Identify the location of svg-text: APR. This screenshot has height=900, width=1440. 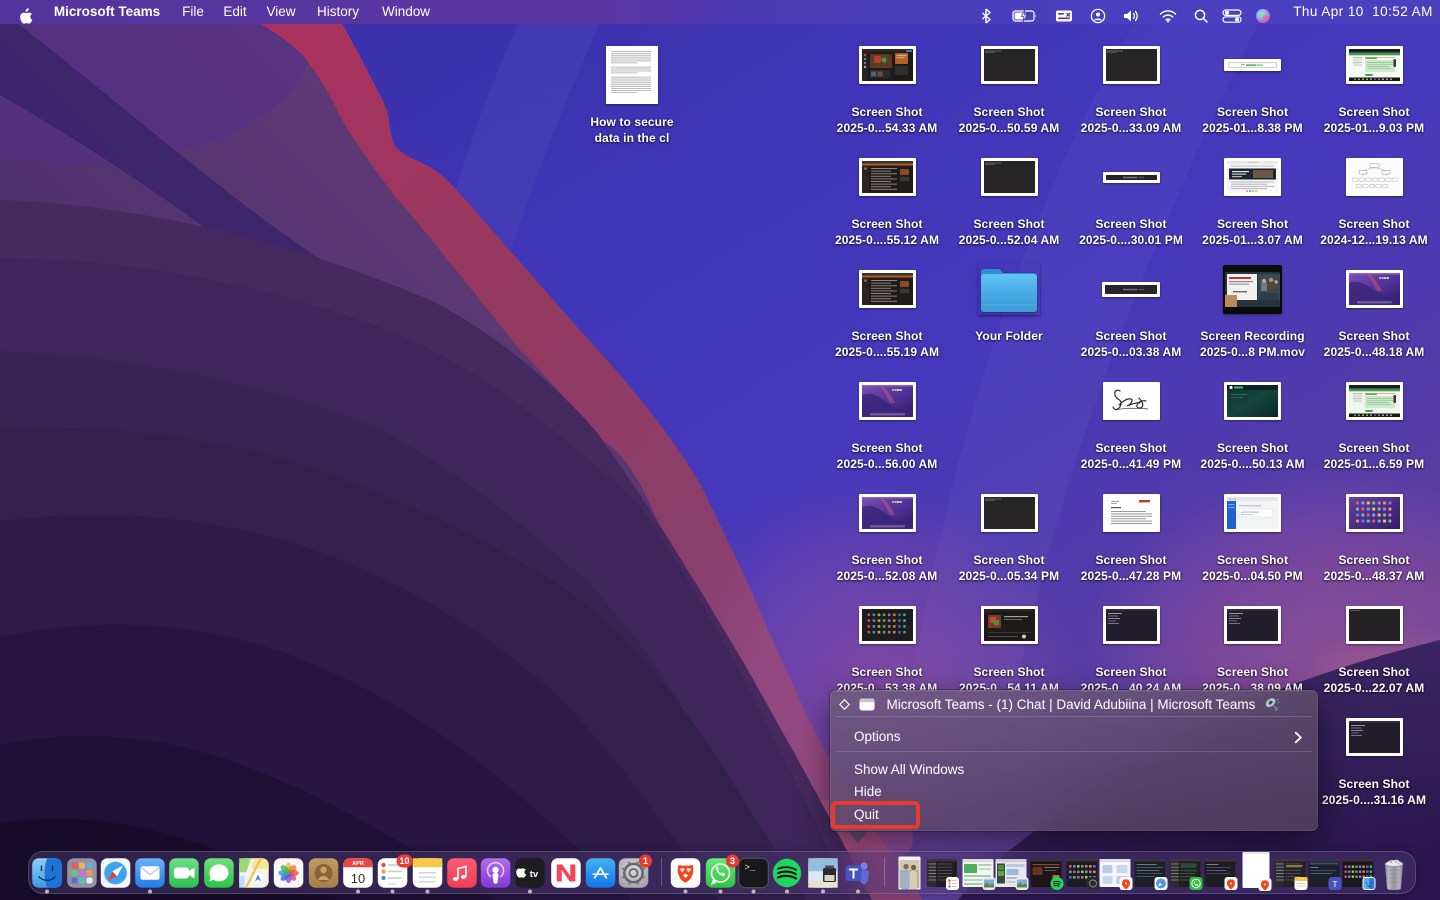
(358, 864).